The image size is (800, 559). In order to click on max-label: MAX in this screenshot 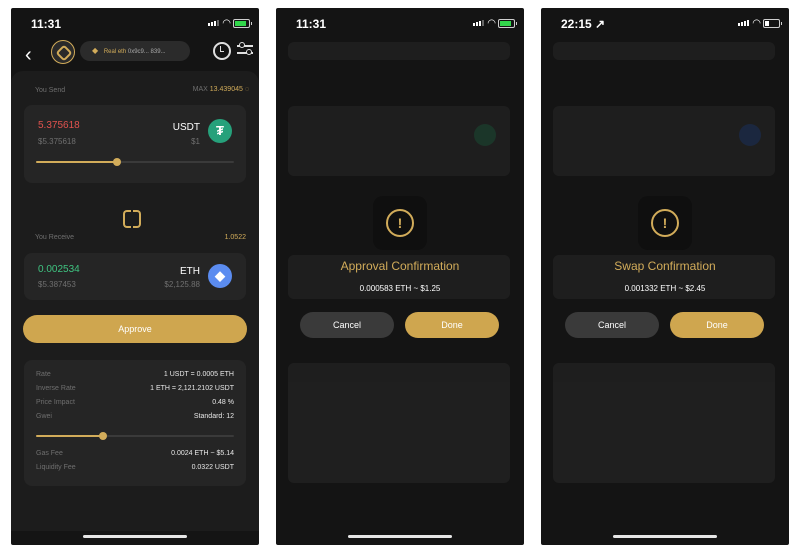, I will do `click(200, 89)`.